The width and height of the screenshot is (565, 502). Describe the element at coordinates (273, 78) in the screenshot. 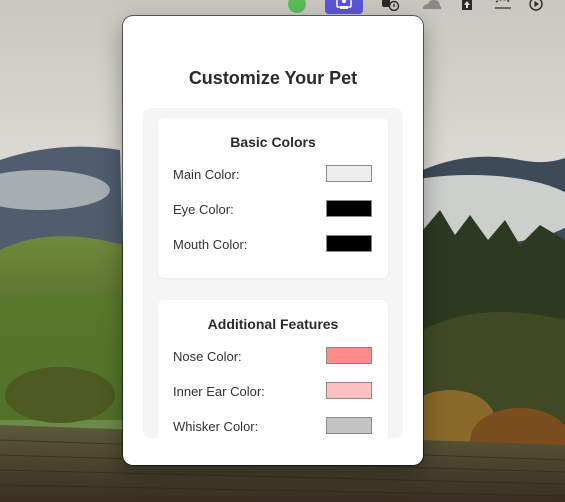

I see `popover-title: Customize Your Pet` at that location.